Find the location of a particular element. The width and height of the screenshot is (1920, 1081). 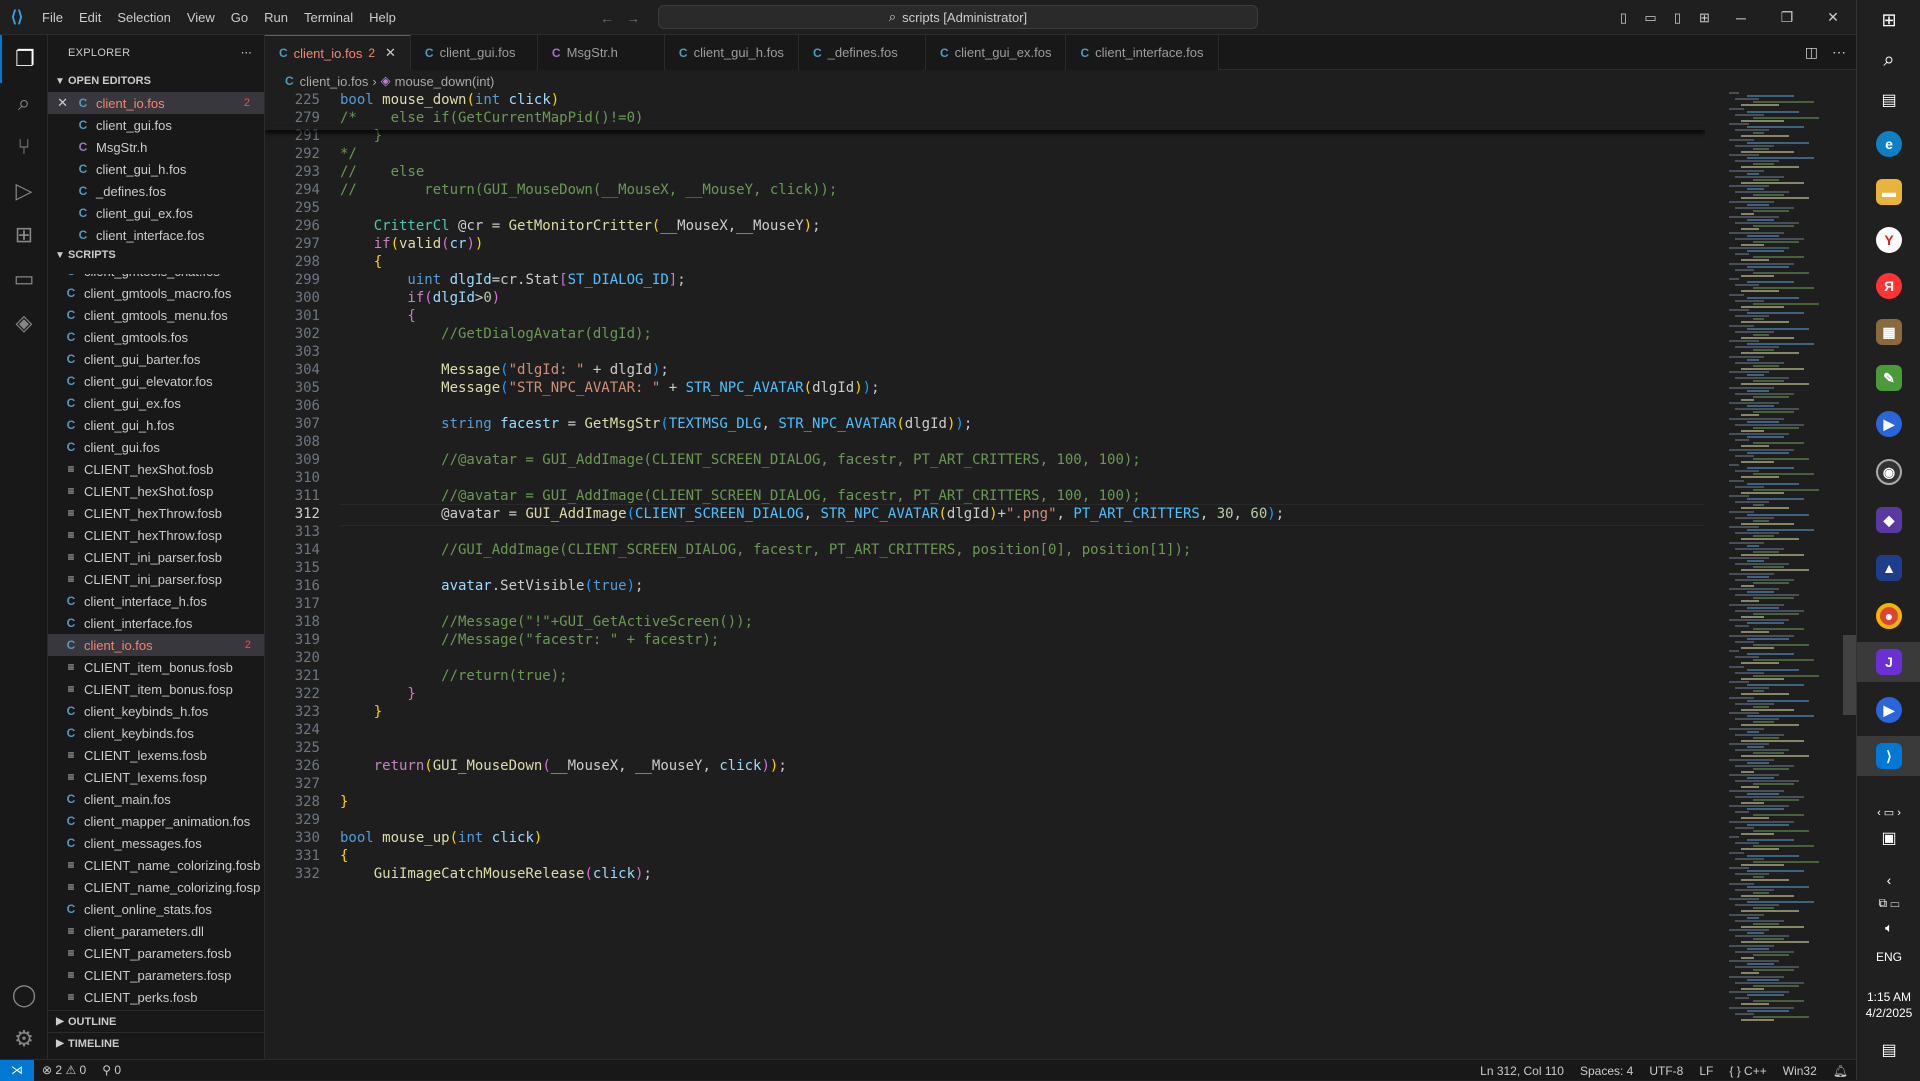

more-actions-icon: ⋯ is located at coordinates (246, 52).